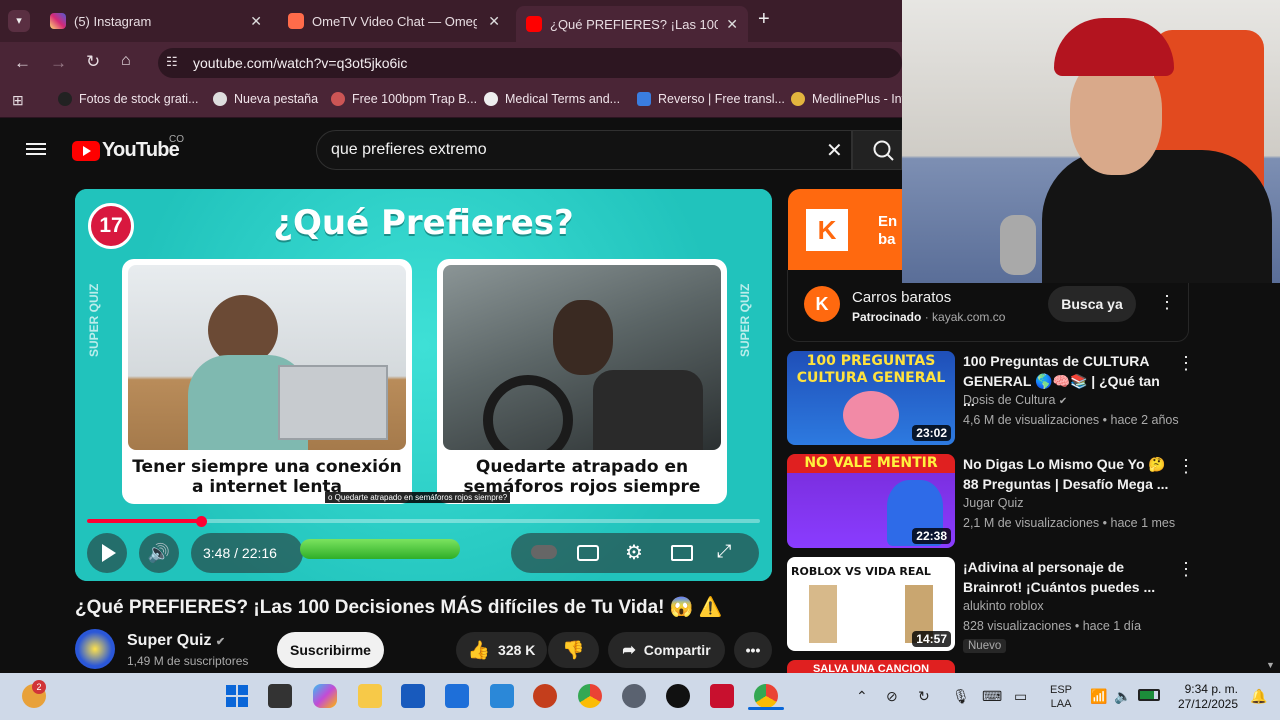 Image resolution: width=1280 pixels, height=720 pixels. What do you see at coordinates (280, 696) in the screenshot?
I see `task-view-icon` at bounding box center [280, 696].